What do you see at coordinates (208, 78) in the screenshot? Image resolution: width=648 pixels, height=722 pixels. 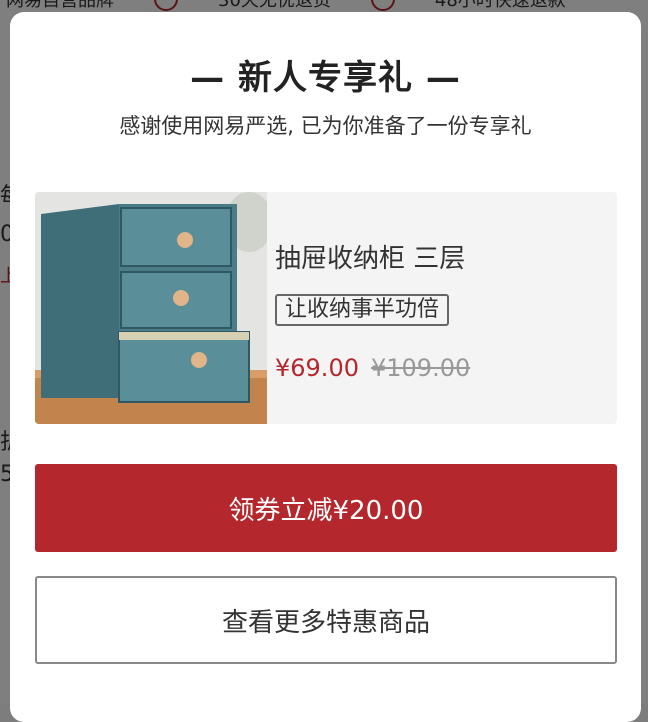 I see `title-dash-left: —` at bounding box center [208, 78].